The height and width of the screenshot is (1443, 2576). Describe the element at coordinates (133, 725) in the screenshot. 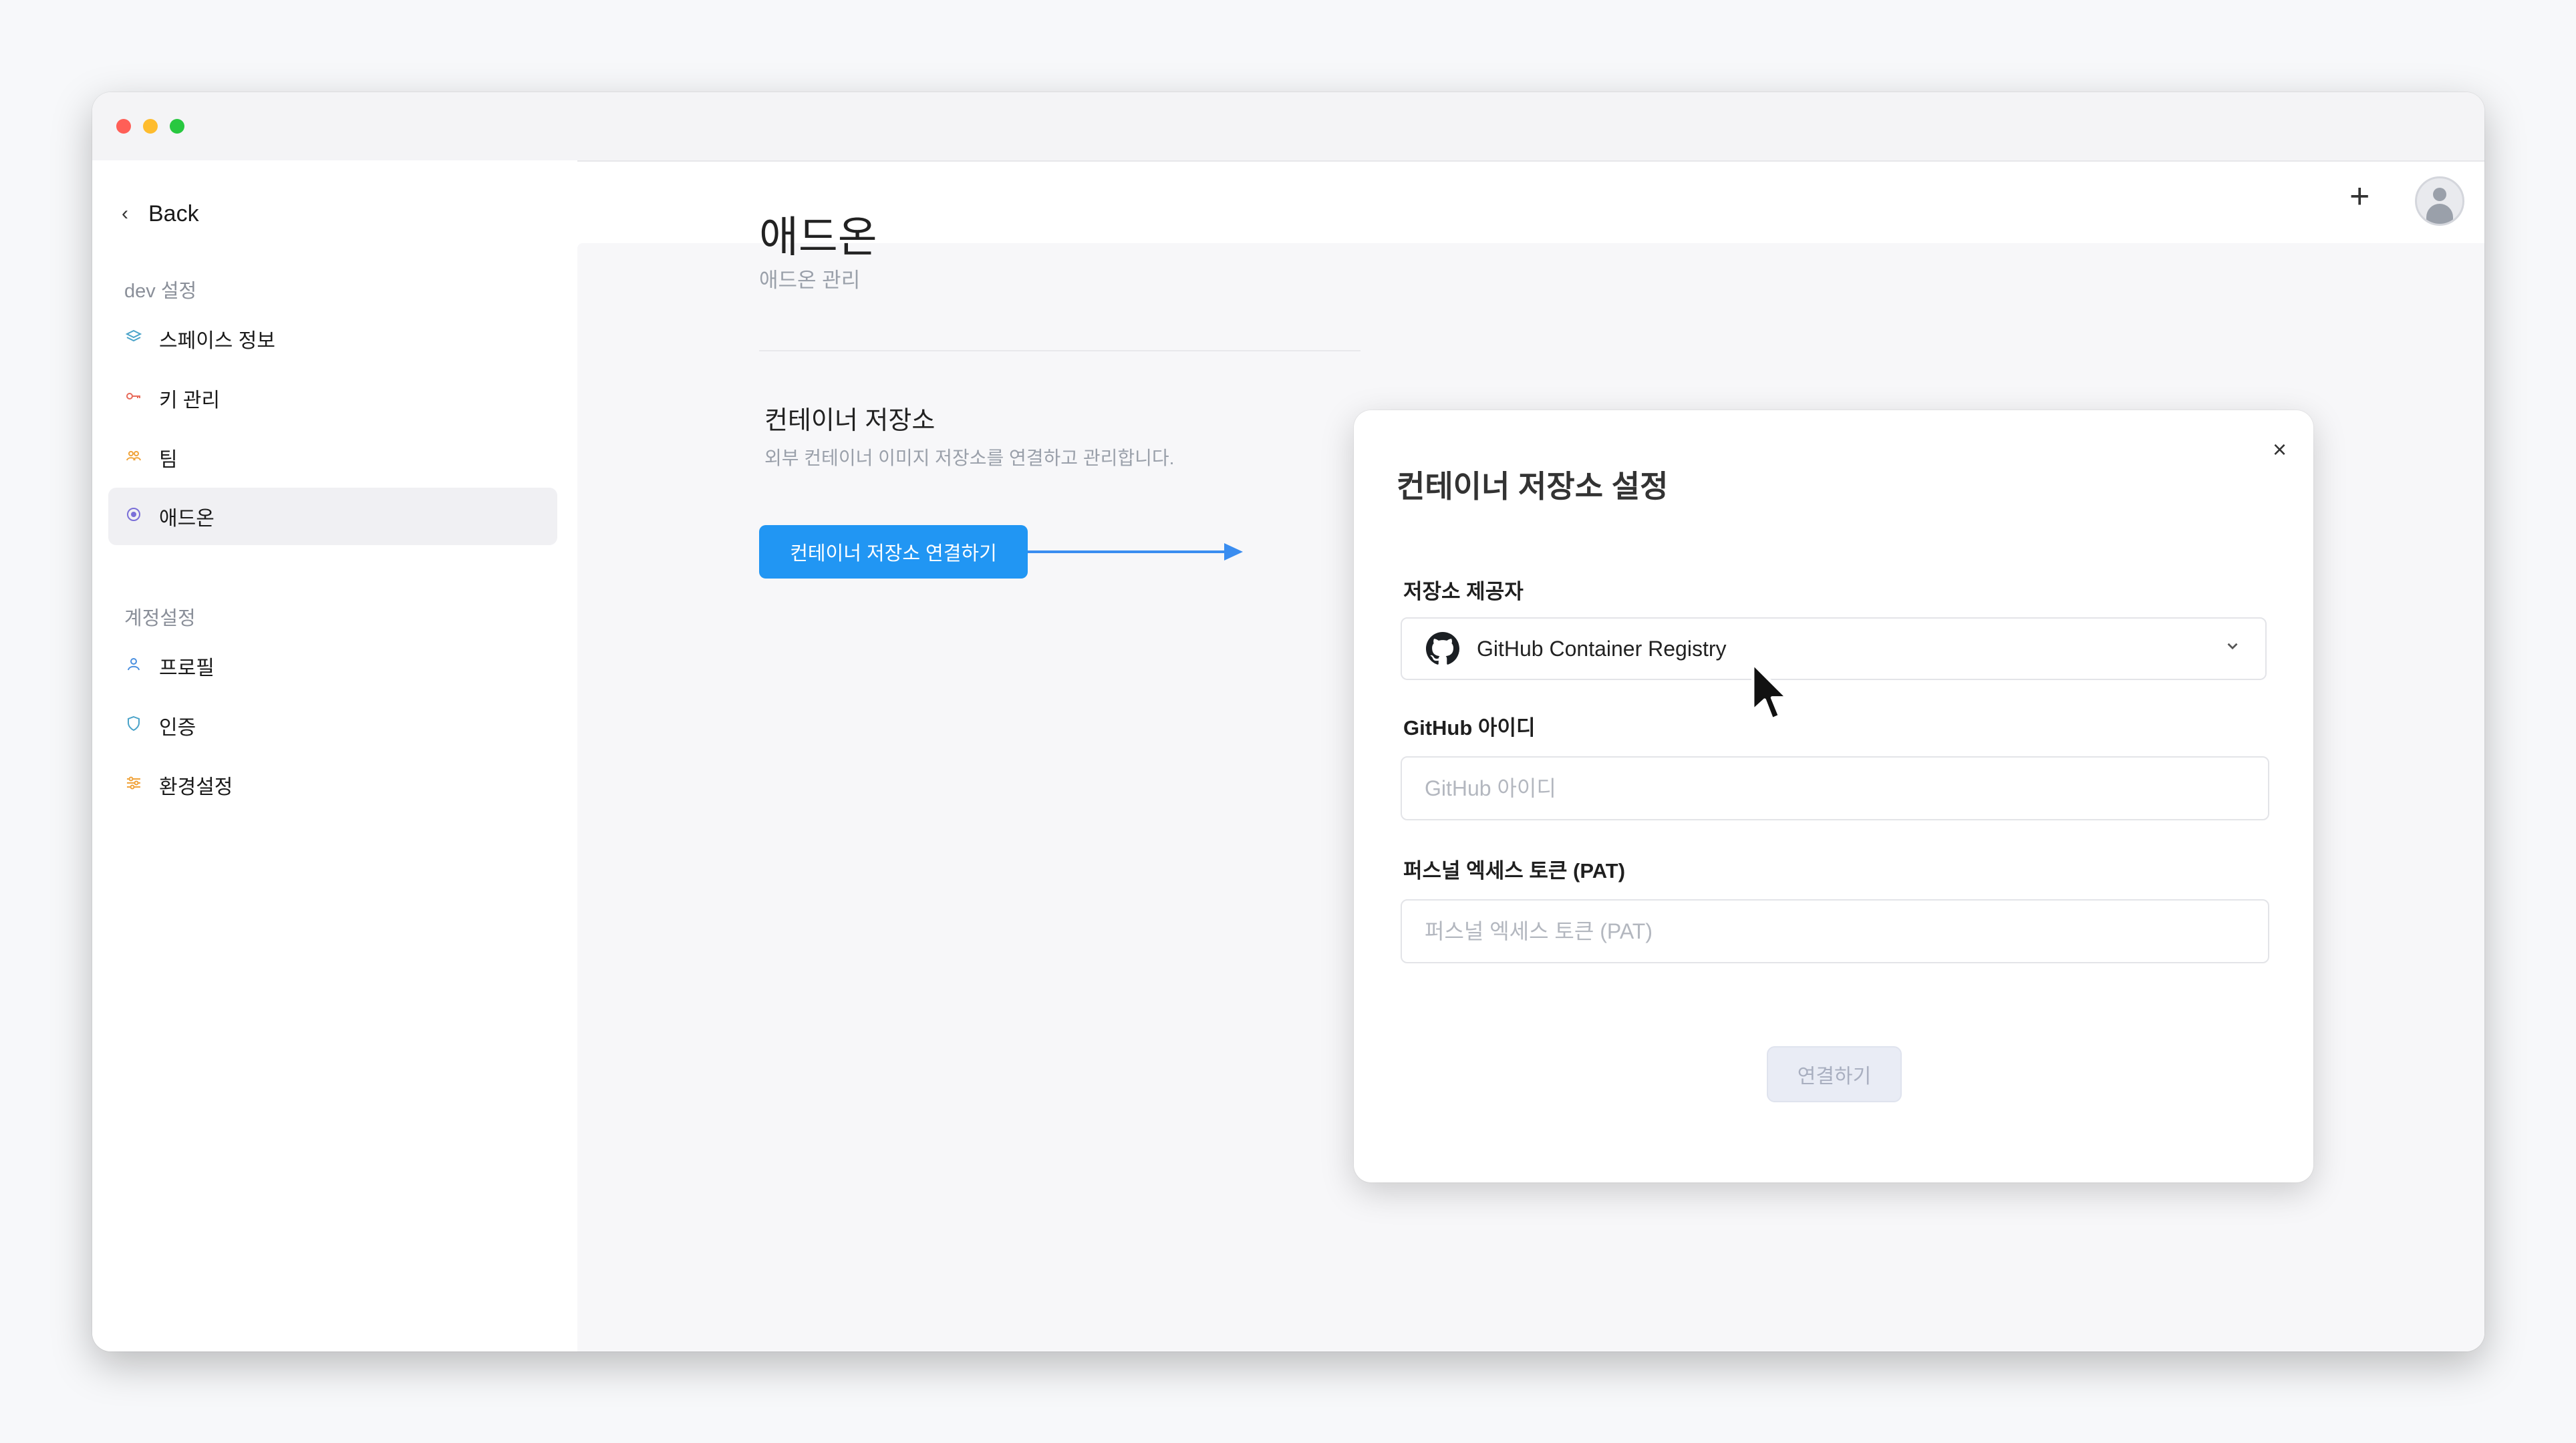

I see `shield-icon` at that location.